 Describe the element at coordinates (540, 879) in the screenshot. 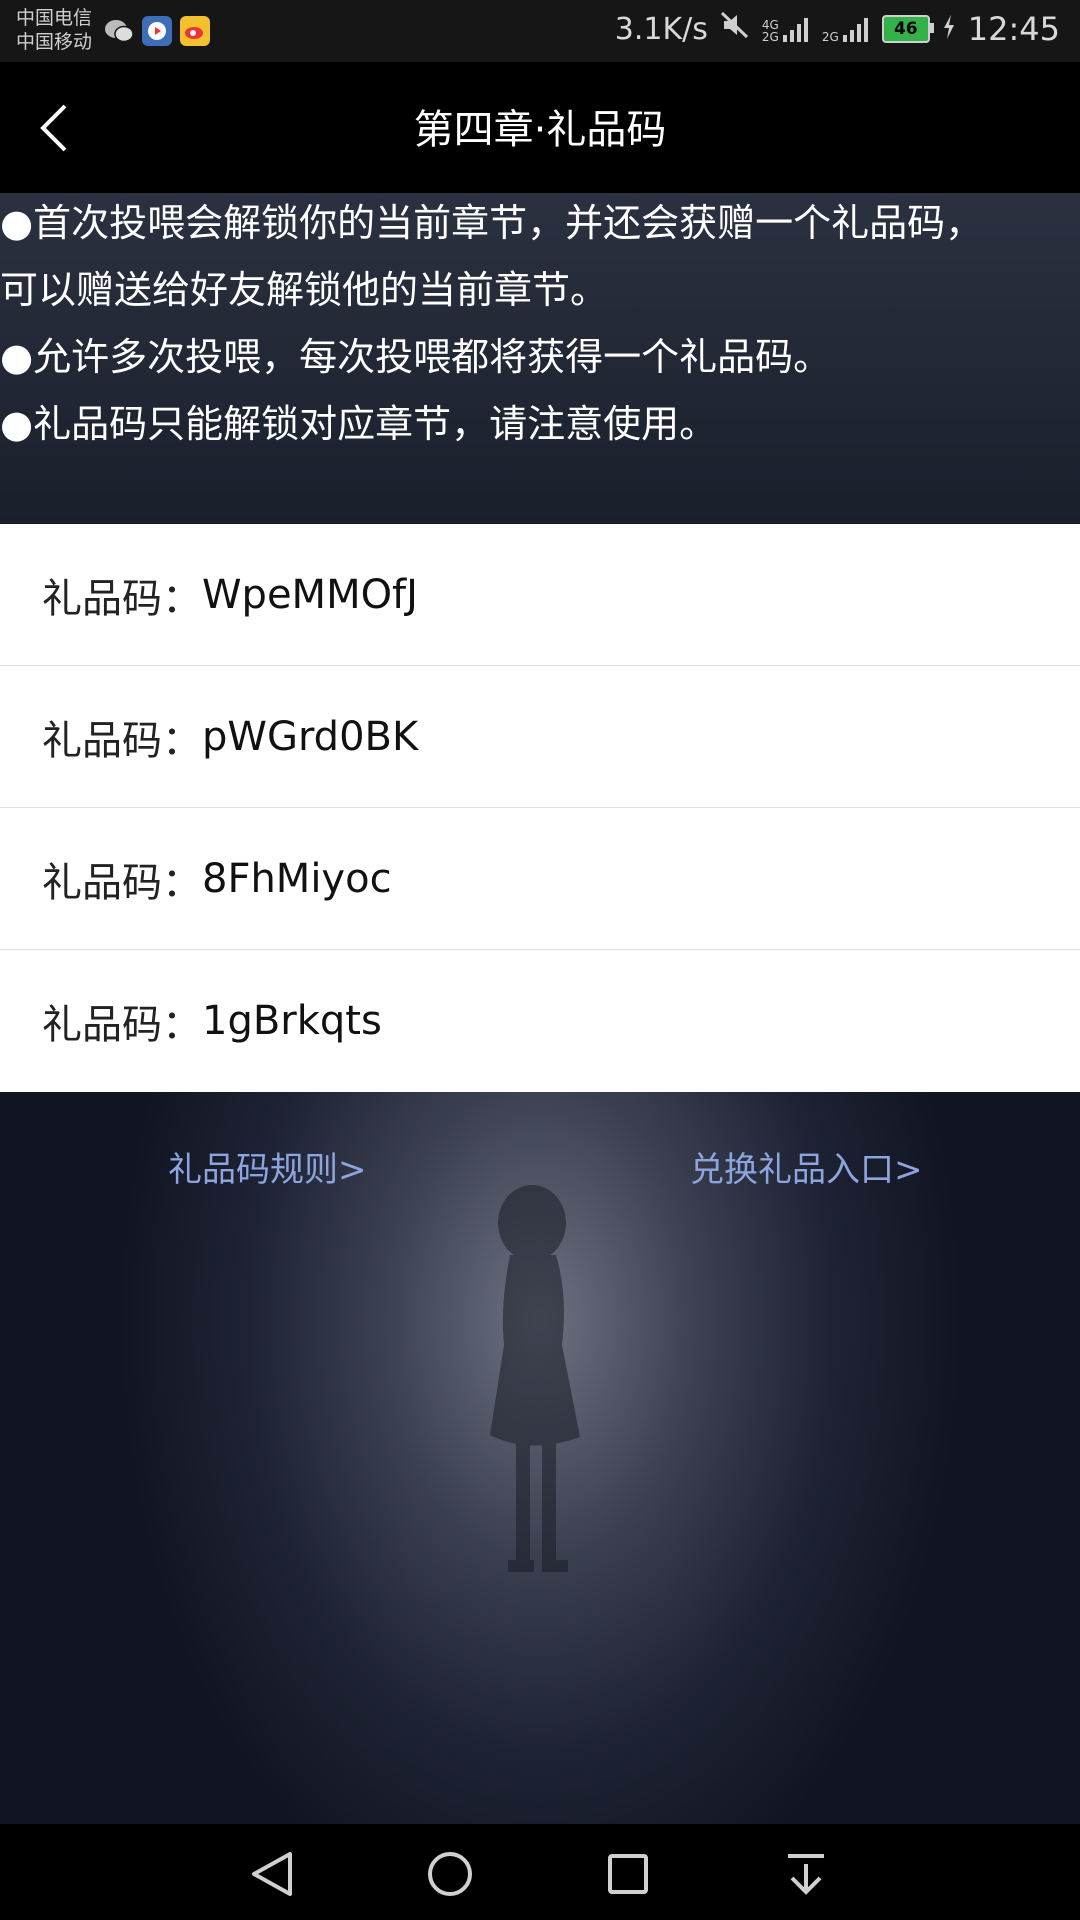

I see `gift-code-row: 礼品码： 8FhMiyoc` at that location.